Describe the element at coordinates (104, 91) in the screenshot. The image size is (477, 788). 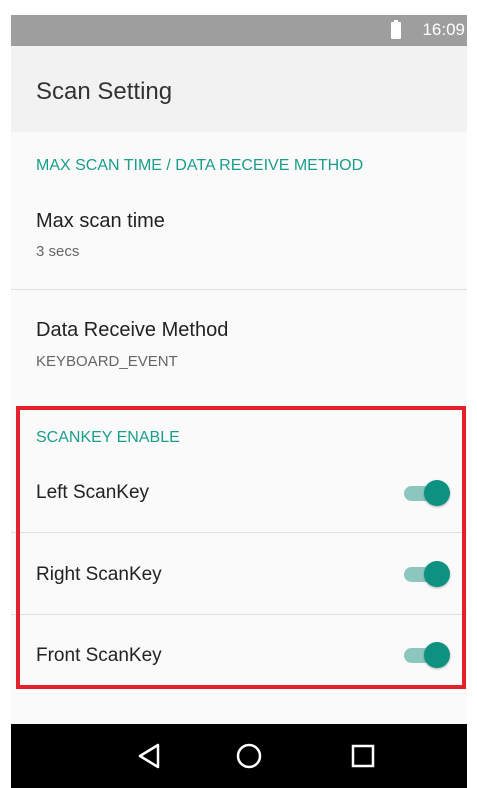
I see `page-title: Scan Setting` at that location.